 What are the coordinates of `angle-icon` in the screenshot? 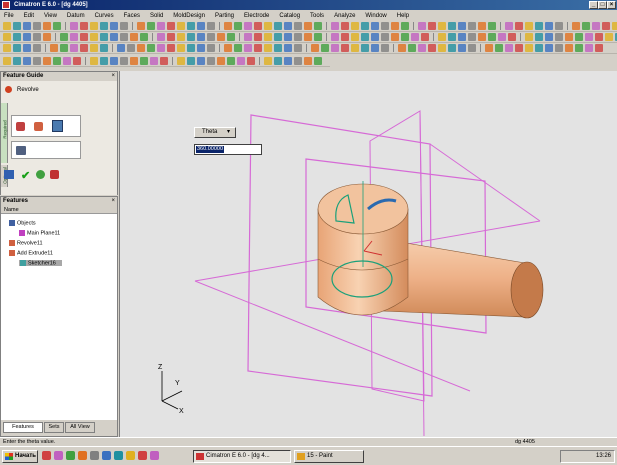 It's located at (57, 126).